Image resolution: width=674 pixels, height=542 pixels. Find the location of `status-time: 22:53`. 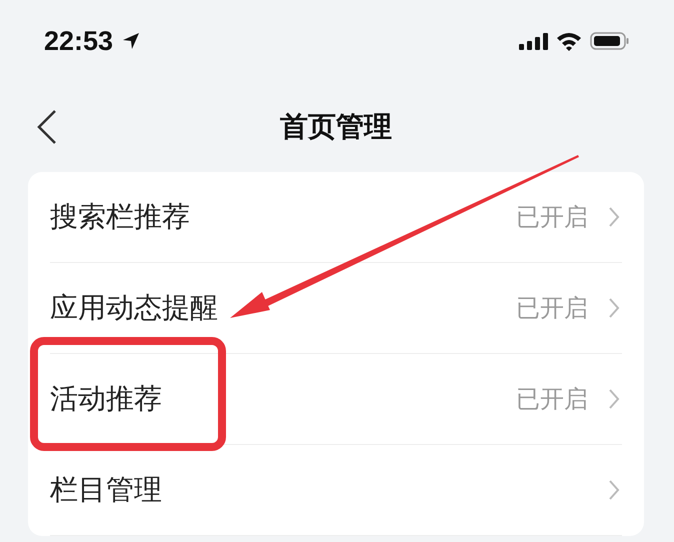

status-time: 22:53 is located at coordinates (79, 41).